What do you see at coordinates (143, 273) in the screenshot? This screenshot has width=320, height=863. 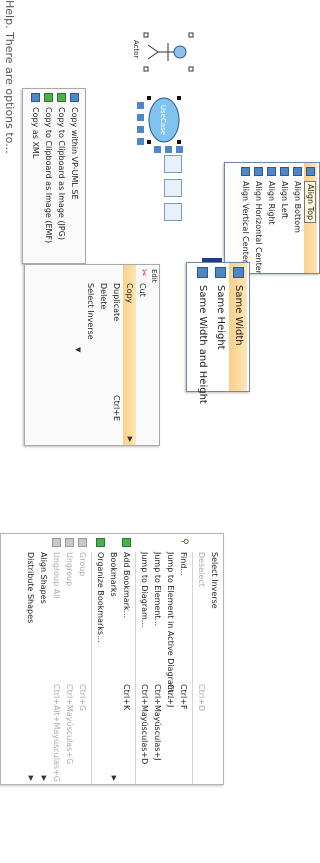 I see `scissors-icon: ✂` at bounding box center [143, 273].